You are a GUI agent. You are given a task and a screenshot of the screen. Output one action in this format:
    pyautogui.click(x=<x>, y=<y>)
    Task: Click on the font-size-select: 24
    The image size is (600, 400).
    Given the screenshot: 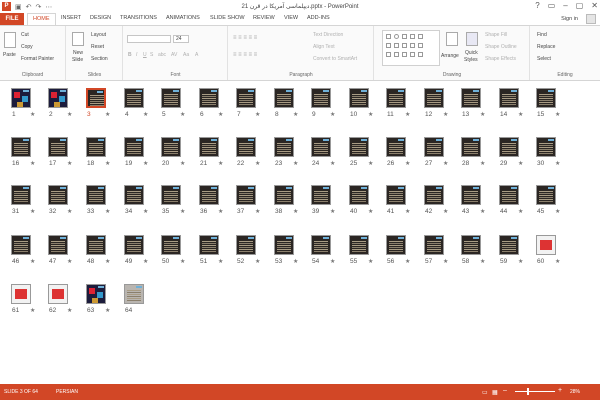 What is the action you would take?
    pyautogui.click(x=181, y=39)
    